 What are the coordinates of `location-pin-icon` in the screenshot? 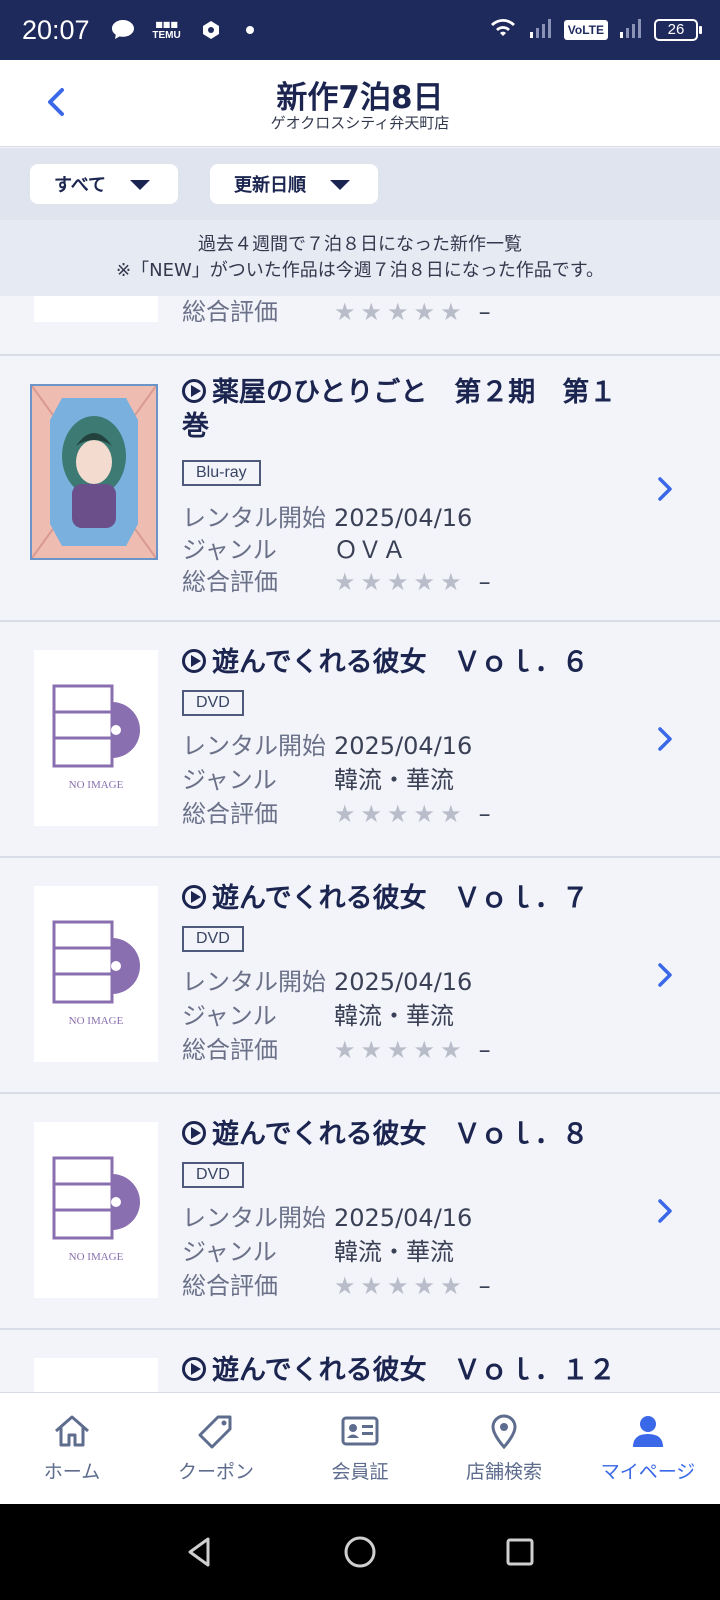 It's located at (504, 1431).